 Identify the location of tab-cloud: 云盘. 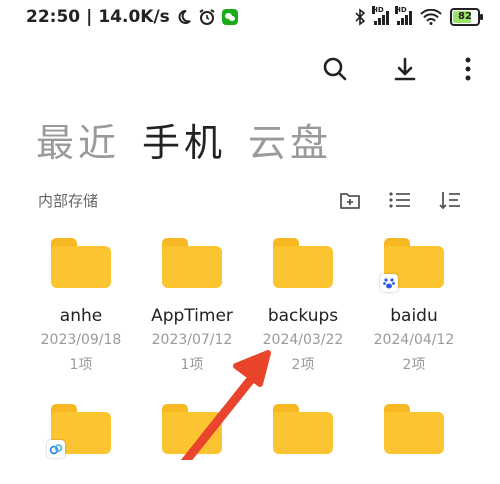
(290, 139).